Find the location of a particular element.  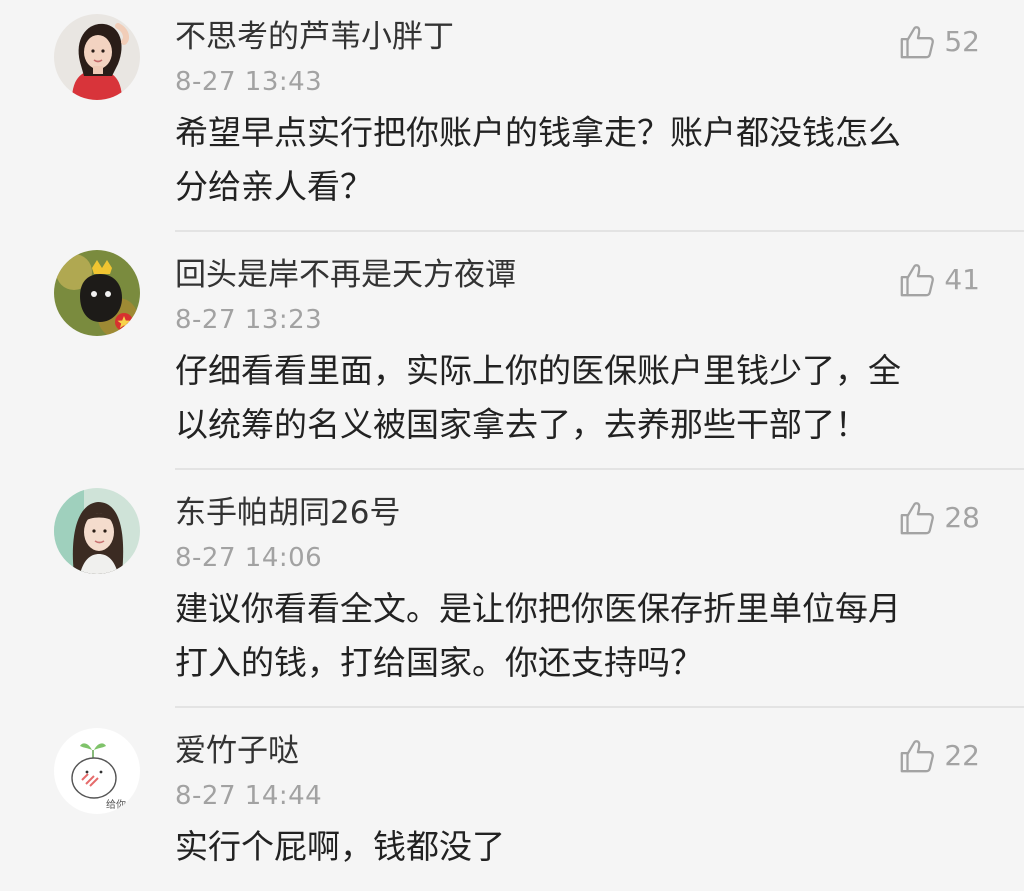

like-count: 41 is located at coordinates (962, 279).